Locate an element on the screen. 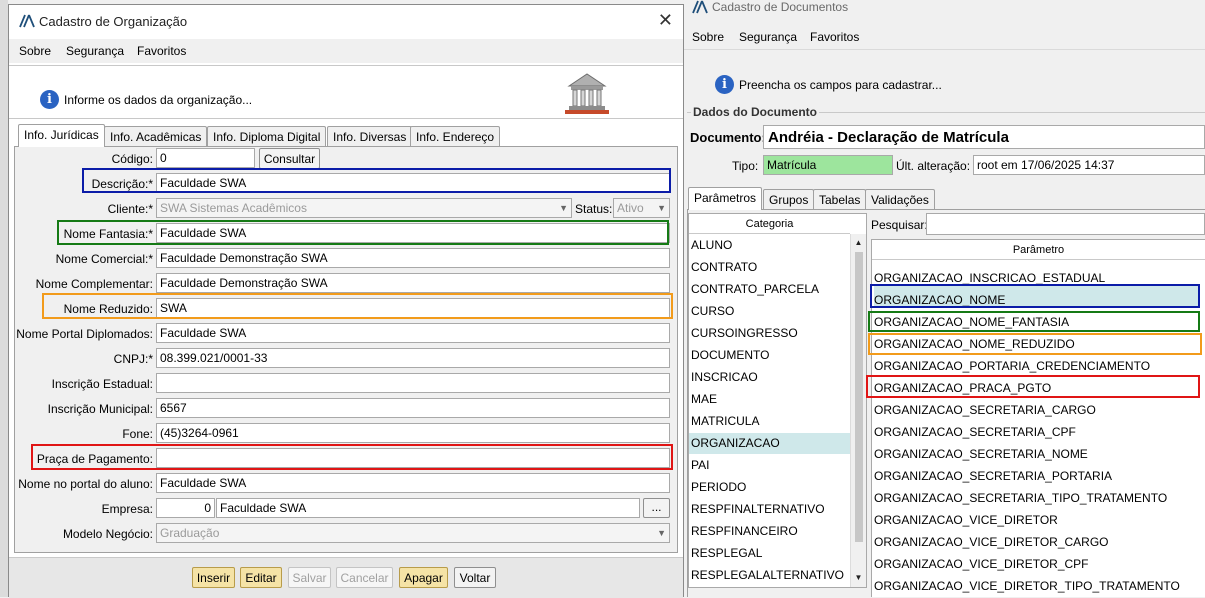 This screenshot has height=598, width=1205. list-item: ALUNO is located at coordinates (711, 245).